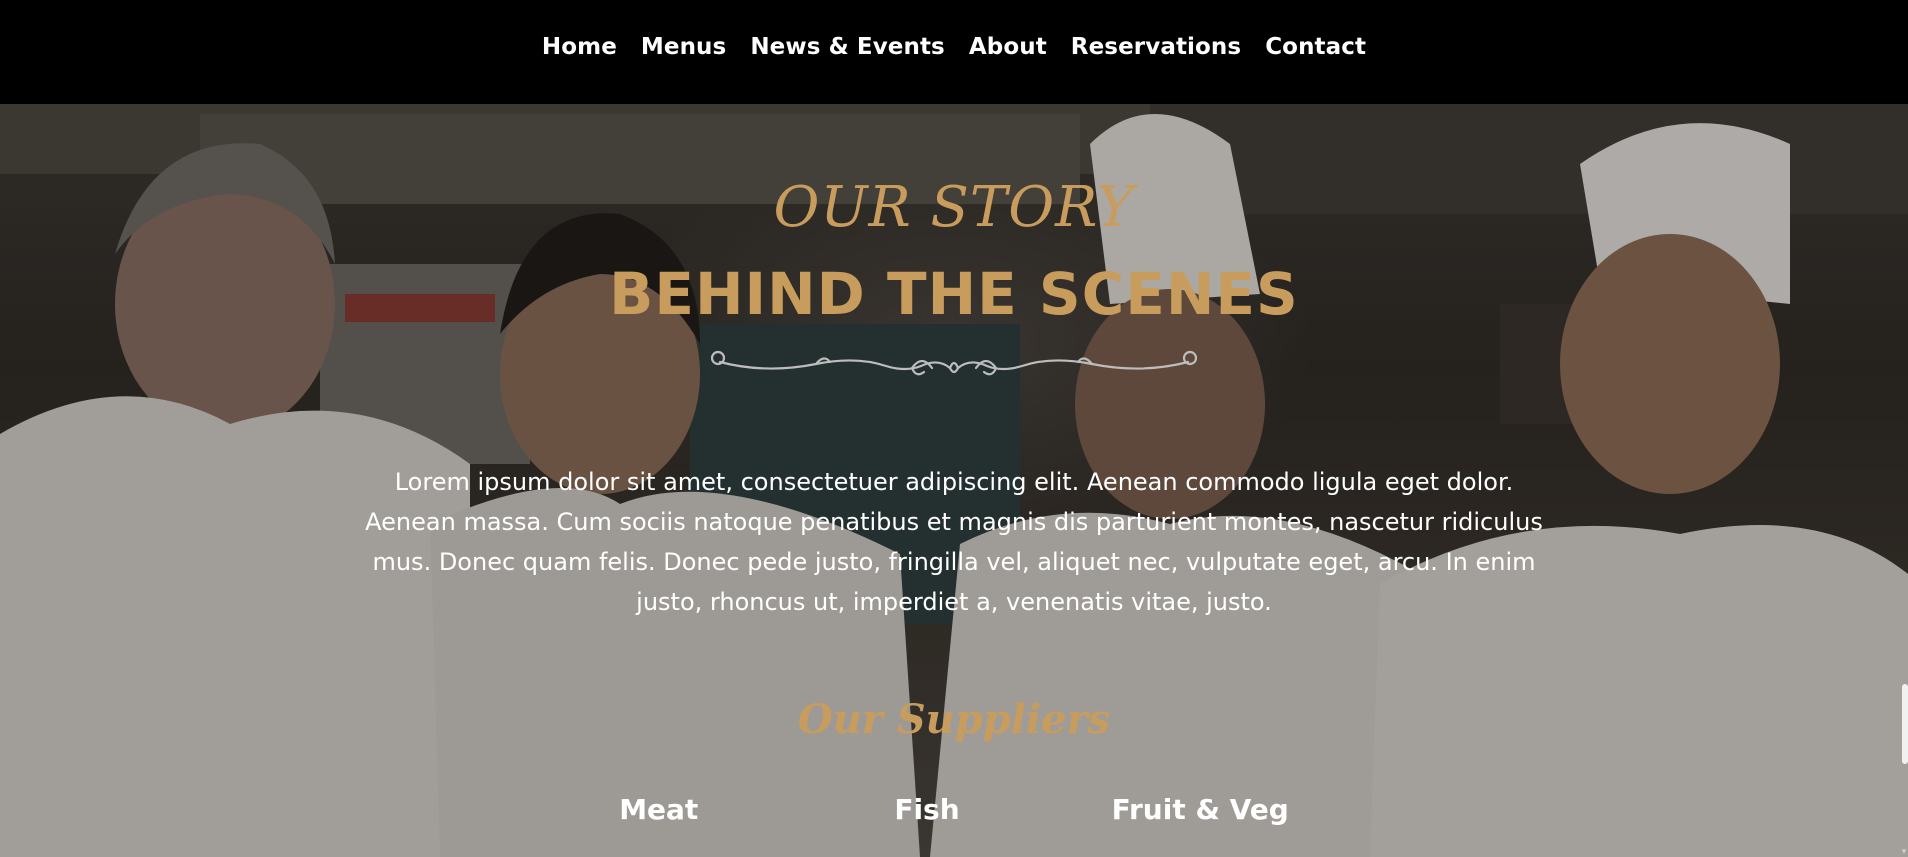 This screenshot has height=857, width=1908. I want to click on scroll-down-arrow-icon: ▾, so click(1904, 852).